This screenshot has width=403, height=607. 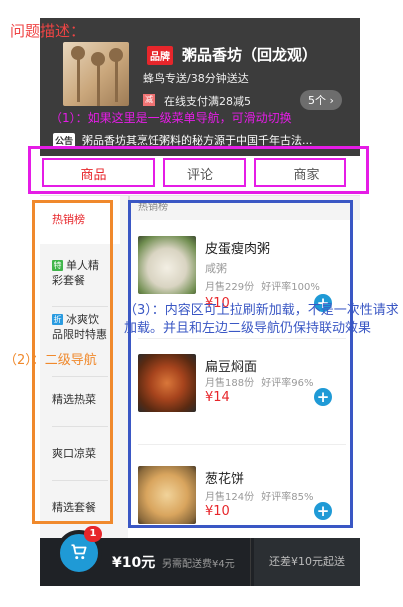 I want to click on food-name: 葱花饼, so click(x=225, y=479).